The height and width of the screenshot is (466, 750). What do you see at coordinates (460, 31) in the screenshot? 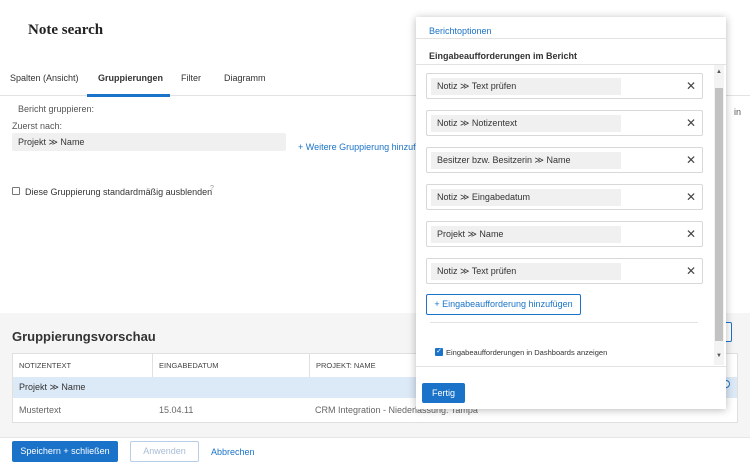
I see `panel-title: Berichtoptionen` at bounding box center [460, 31].